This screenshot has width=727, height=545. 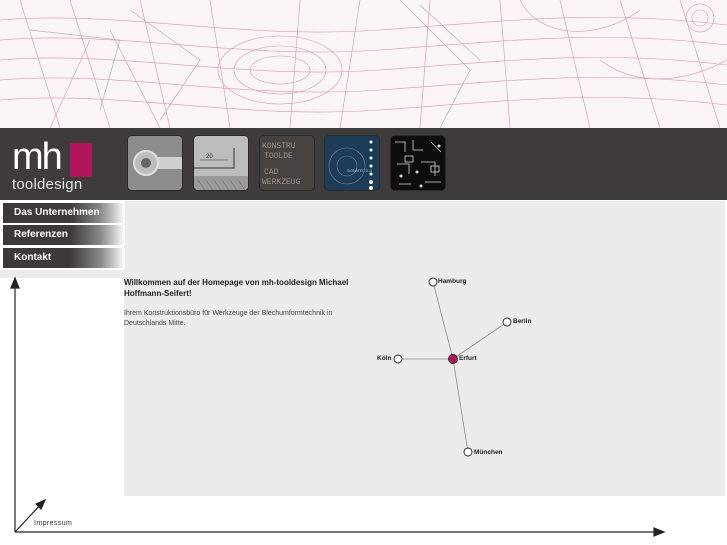 What do you see at coordinates (359, 171) in the screenshot?
I see `svg-text: SIGNATEC G-G` at bounding box center [359, 171].